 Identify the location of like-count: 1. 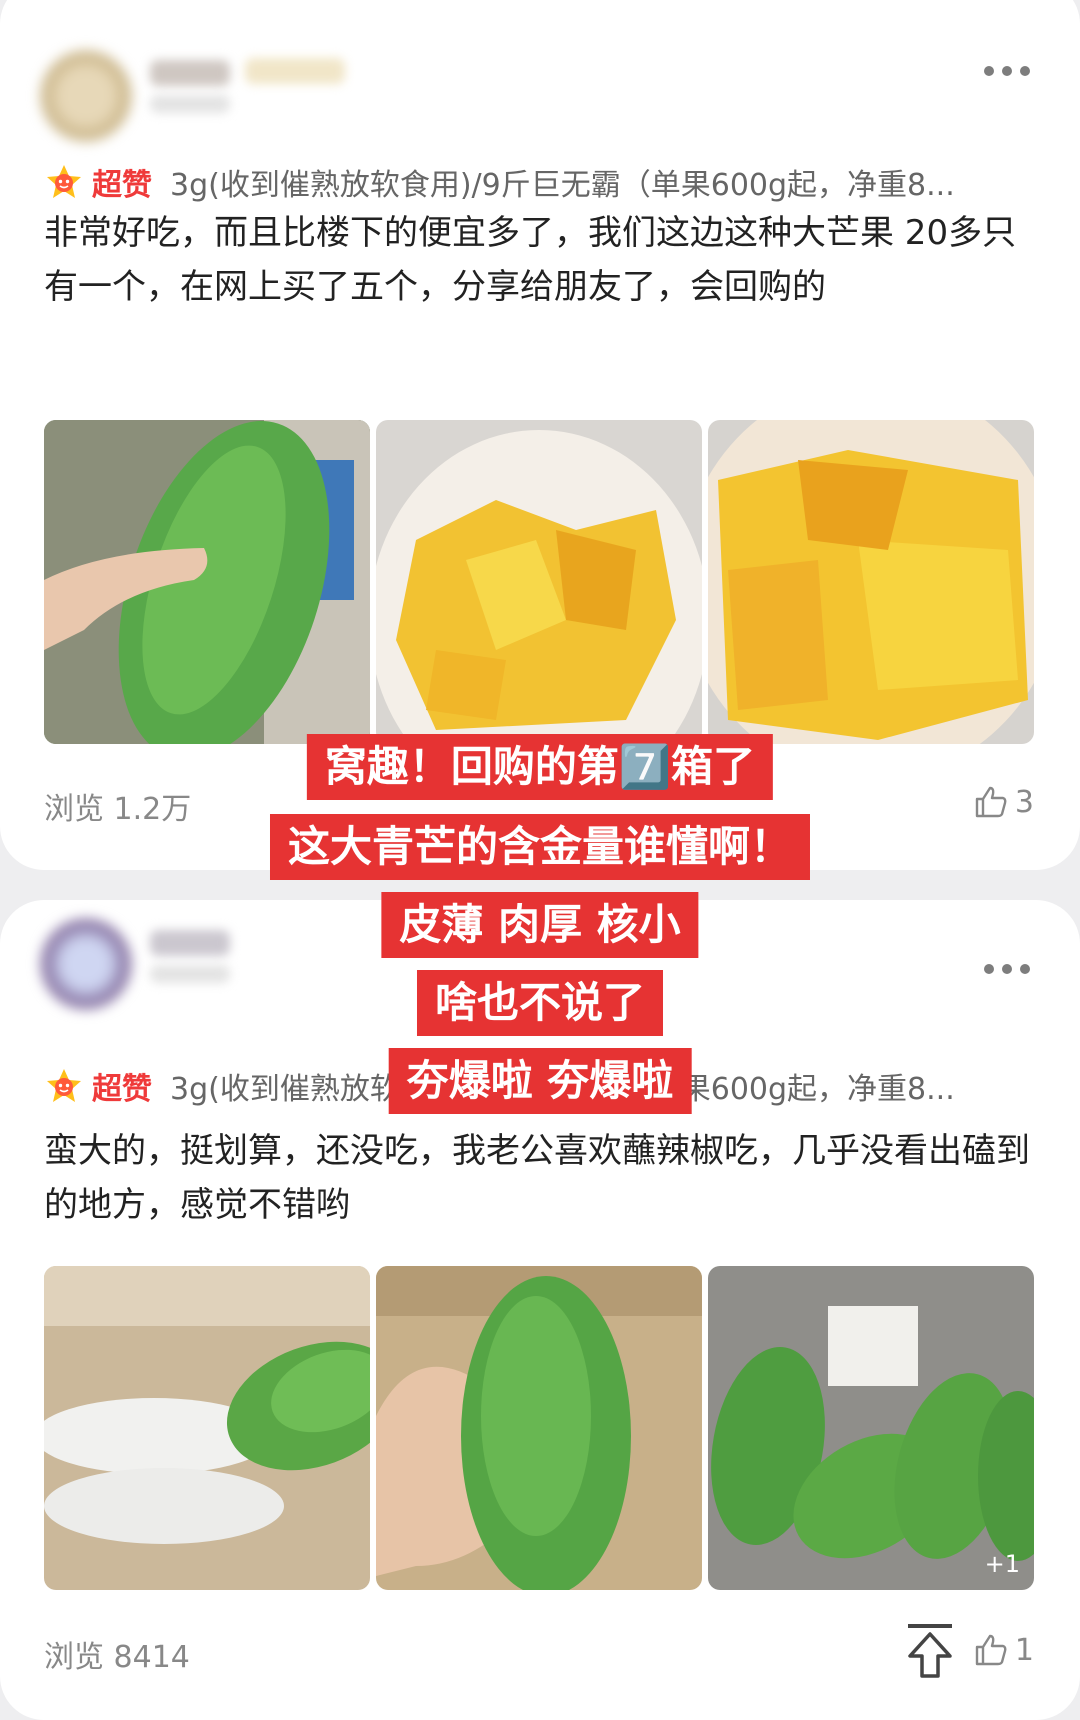
(1024, 1650).